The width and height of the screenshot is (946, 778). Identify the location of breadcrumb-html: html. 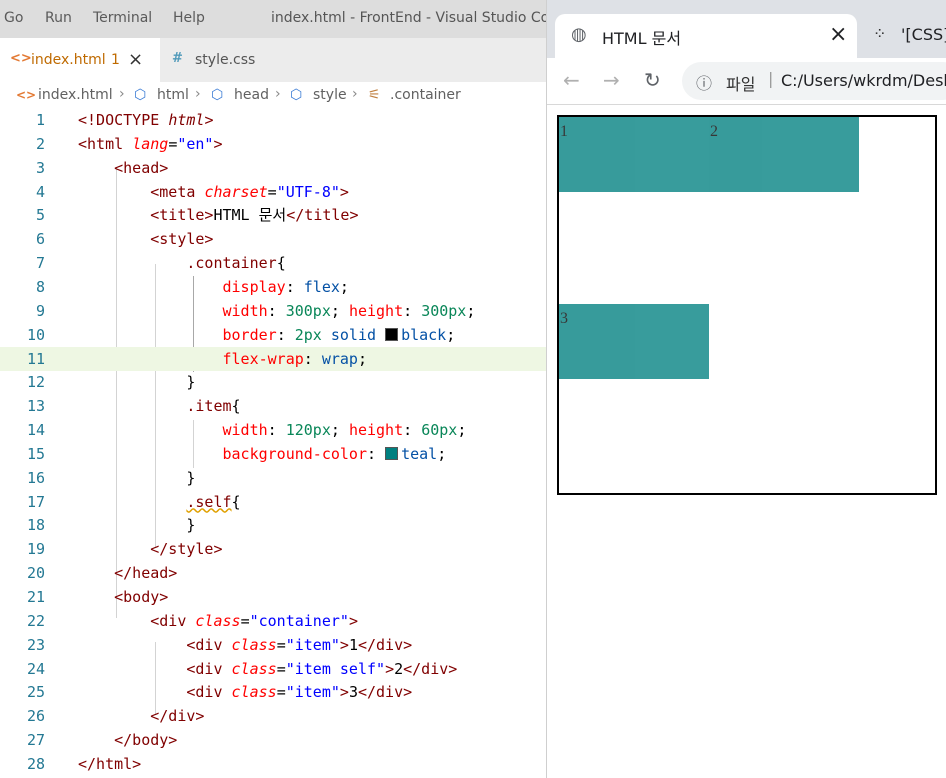
(173, 95).